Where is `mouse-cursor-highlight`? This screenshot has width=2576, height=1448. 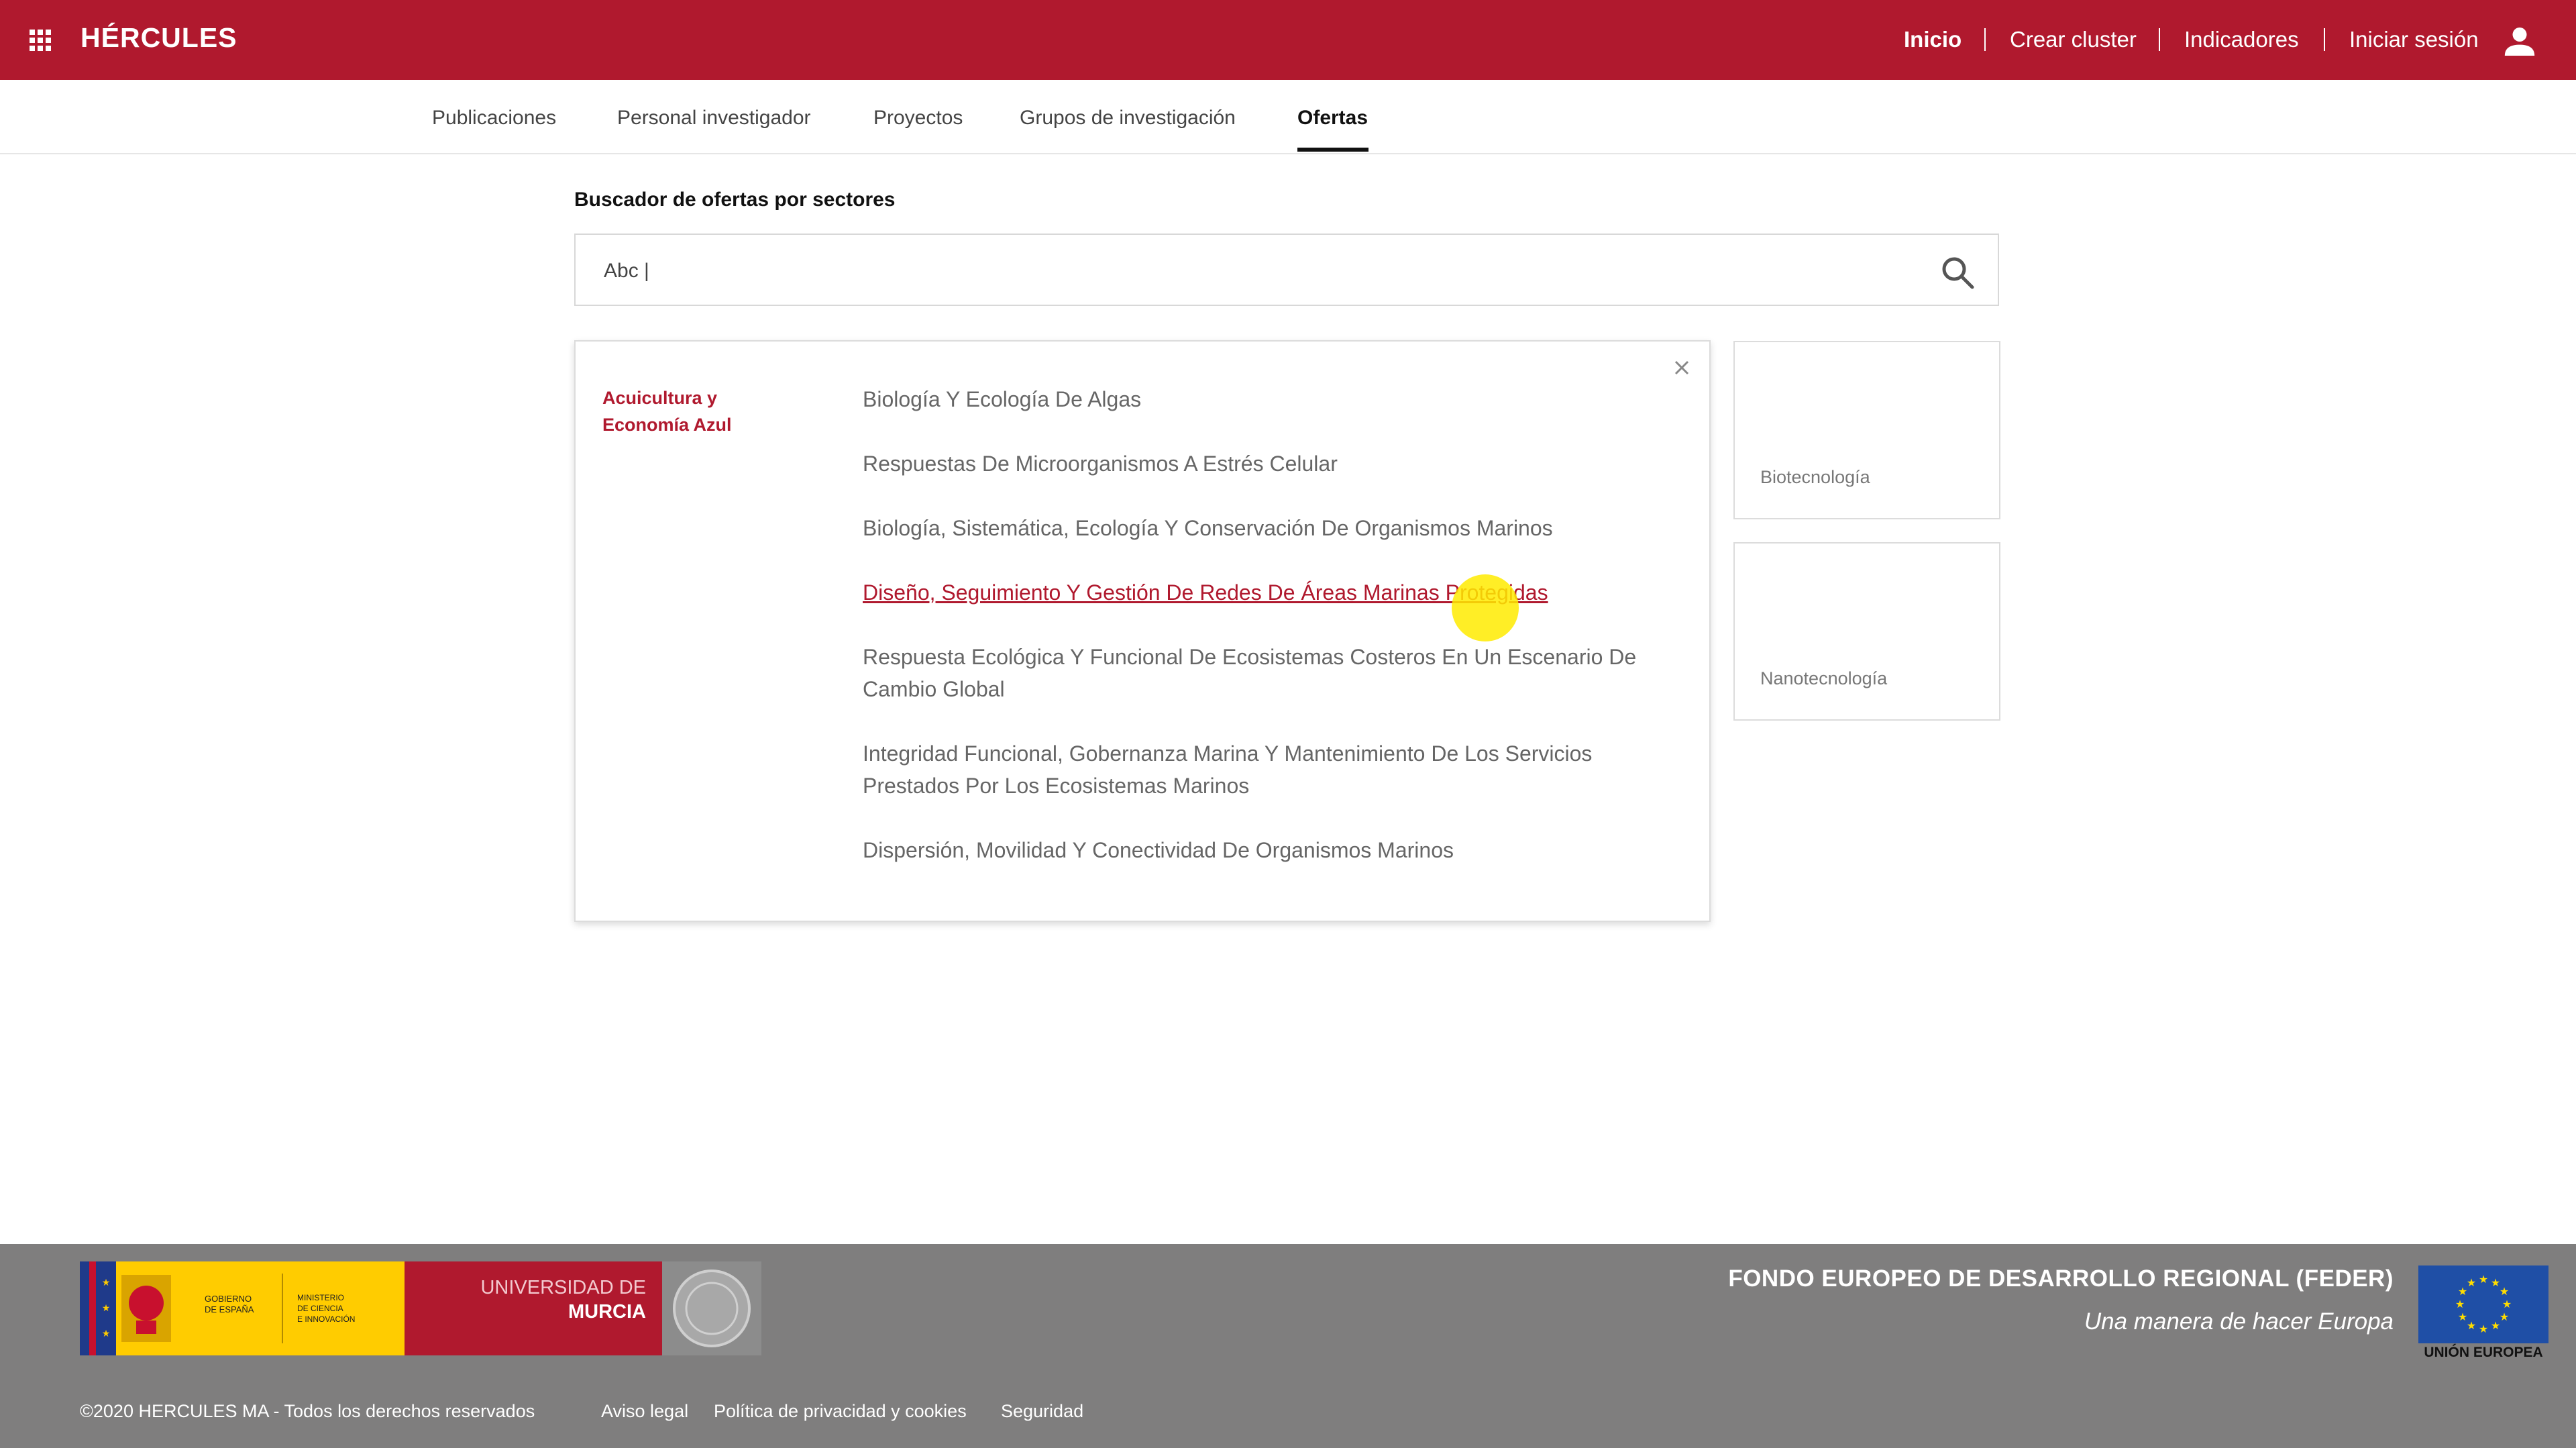
mouse-cursor-highlight is located at coordinates (1485, 607).